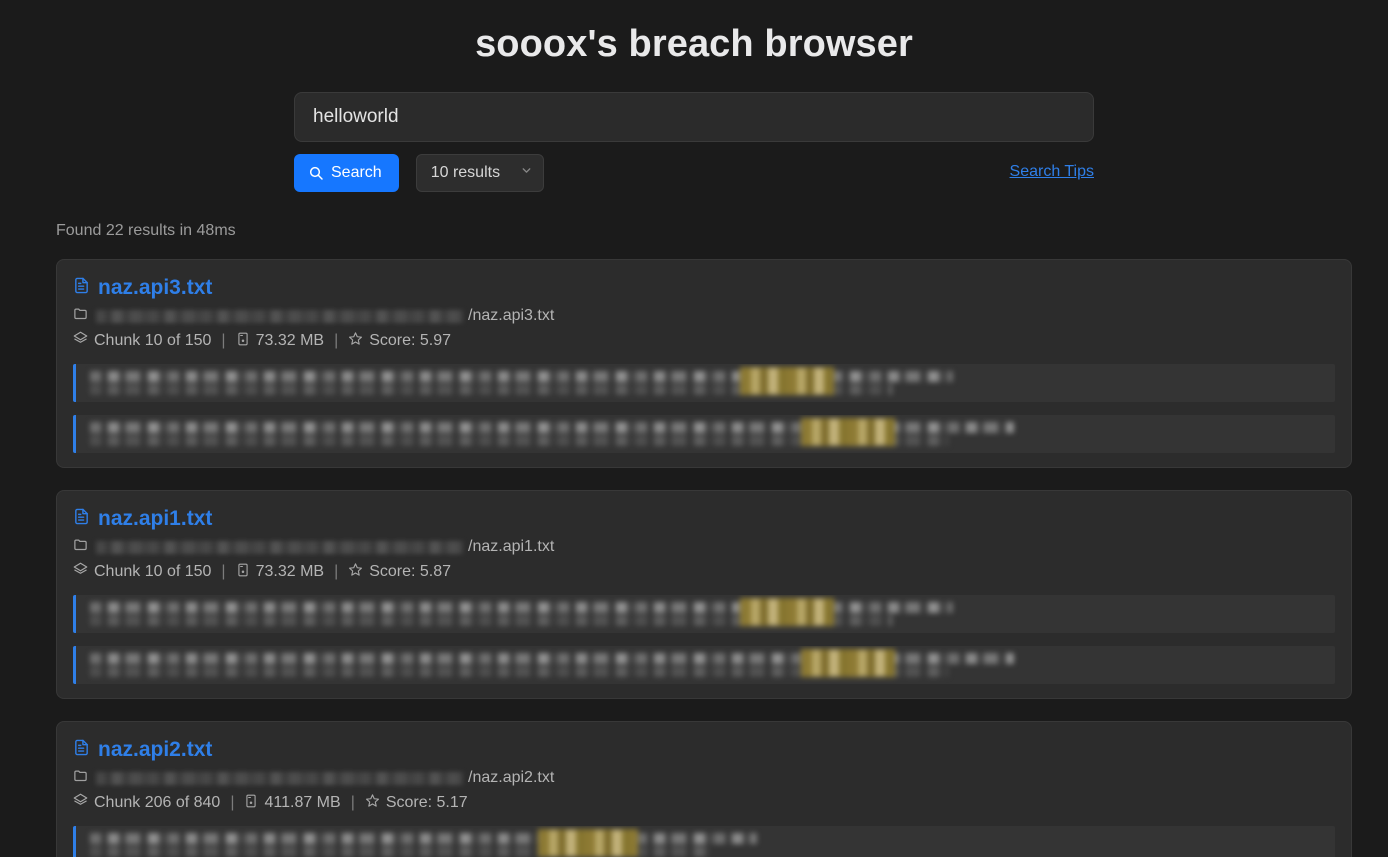  What do you see at coordinates (694, 44) in the screenshot?
I see `page-title: sooox's breach browser` at bounding box center [694, 44].